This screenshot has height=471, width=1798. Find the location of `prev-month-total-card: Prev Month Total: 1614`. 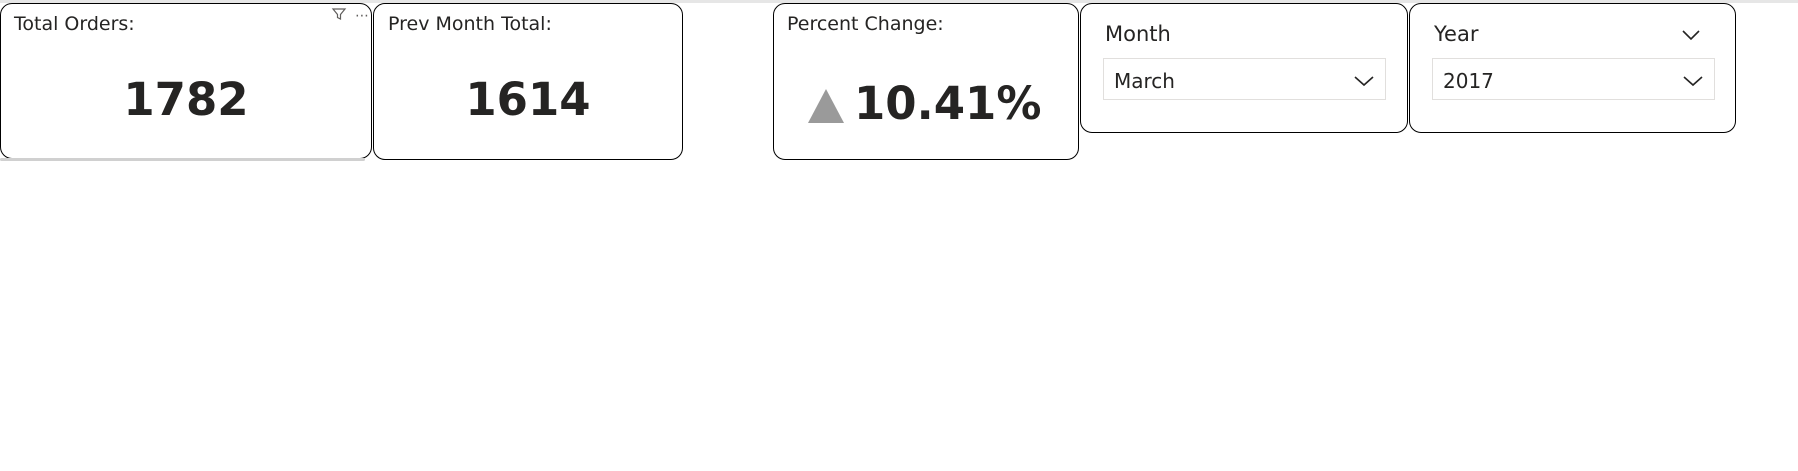

prev-month-total-card: Prev Month Total: 1614 is located at coordinates (528, 81).